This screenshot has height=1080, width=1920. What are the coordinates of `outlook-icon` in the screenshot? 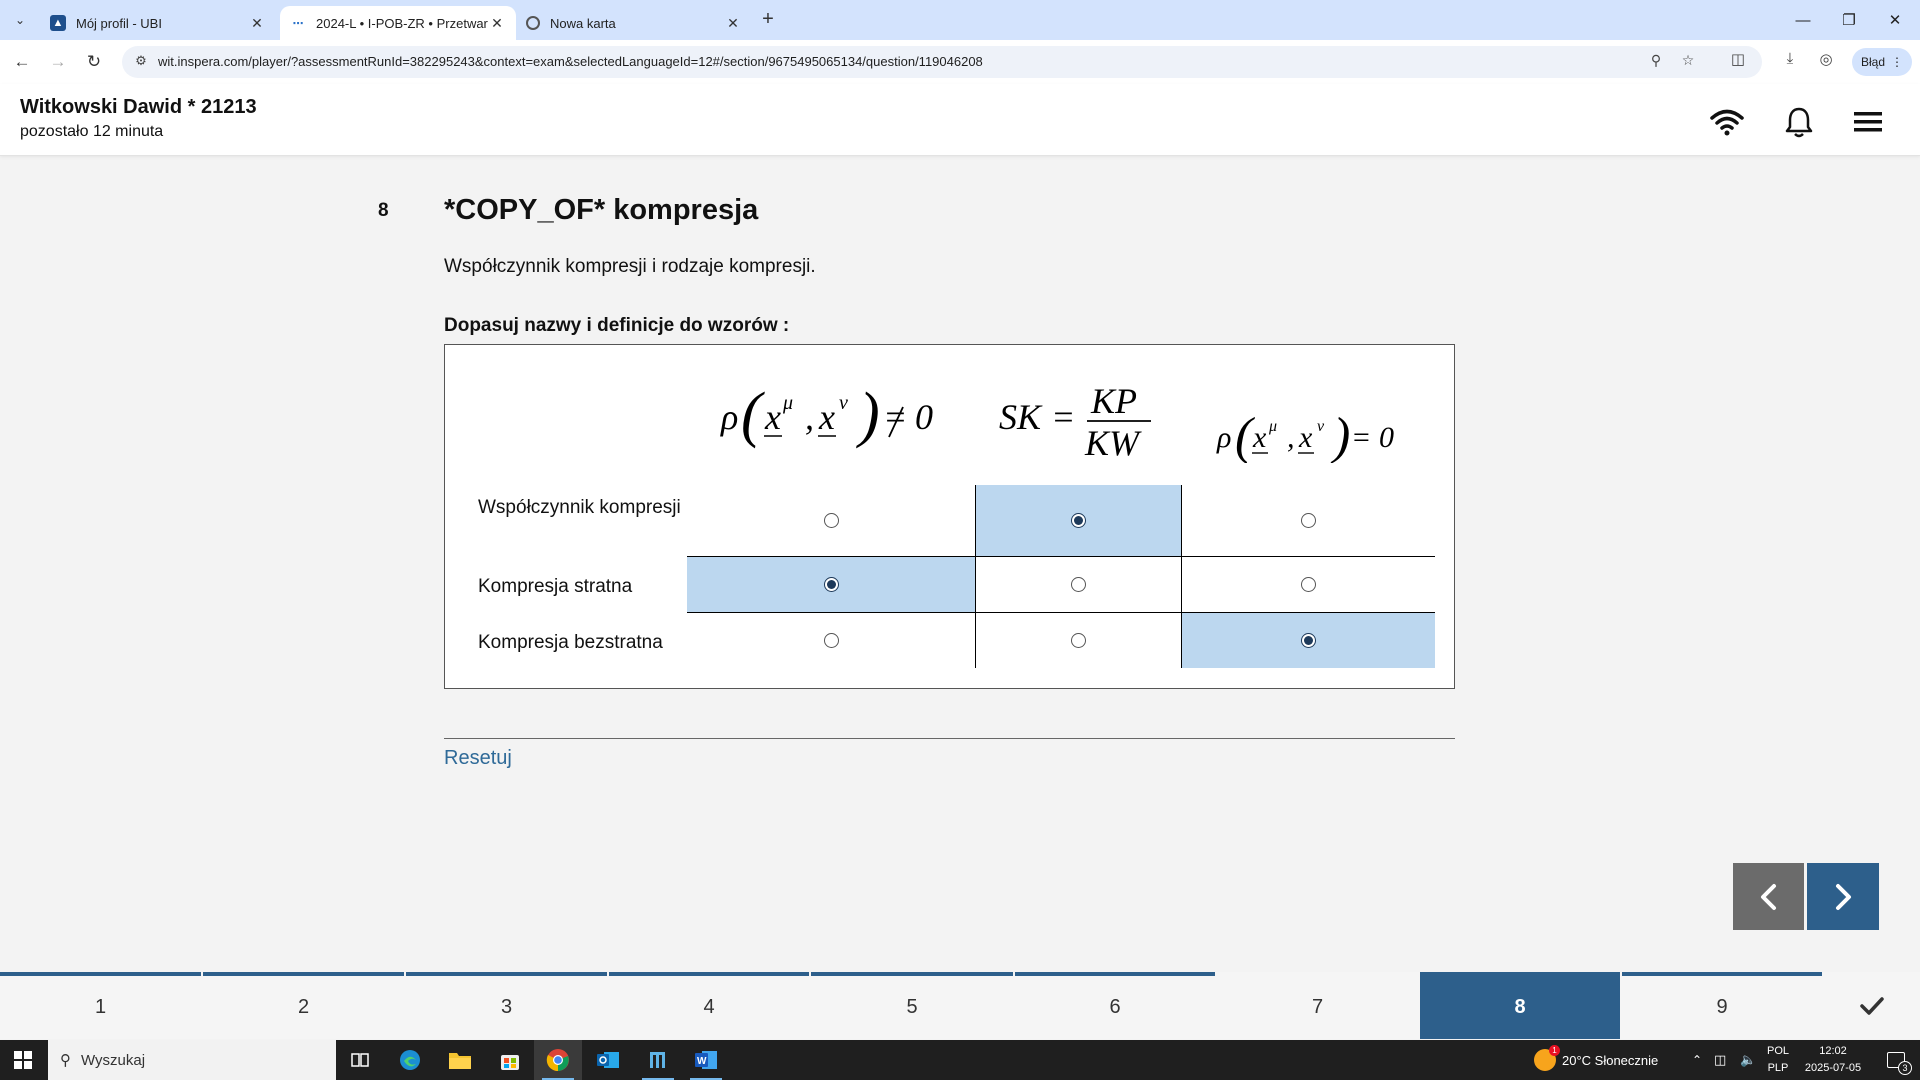 It's located at (608, 1060).